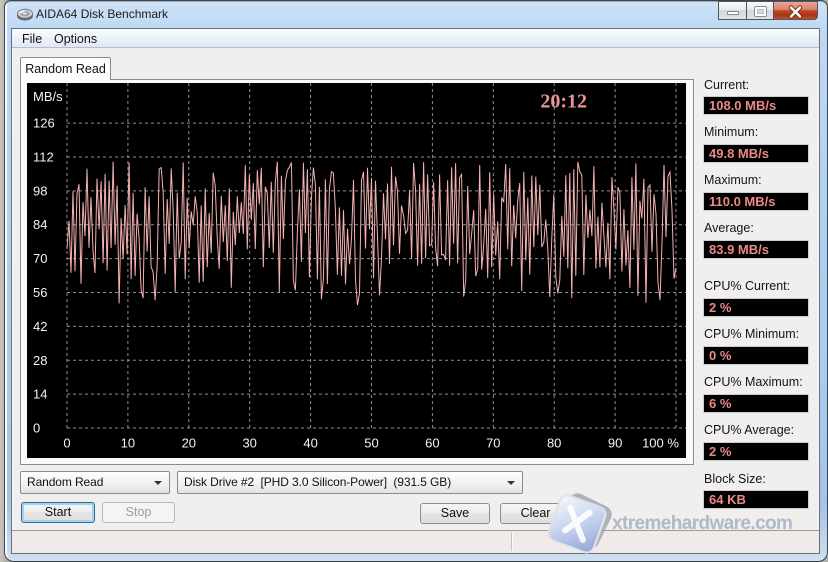 This screenshot has width=828, height=562. Describe the element at coordinates (189, 443) in the screenshot. I see `svg-text: 20` at that location.